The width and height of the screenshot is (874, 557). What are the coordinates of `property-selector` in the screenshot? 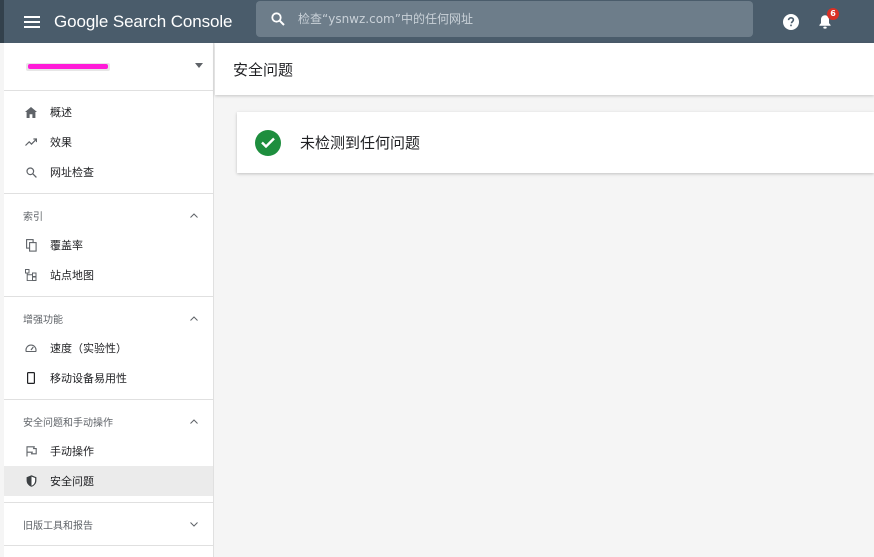 It's located at (108, 67).